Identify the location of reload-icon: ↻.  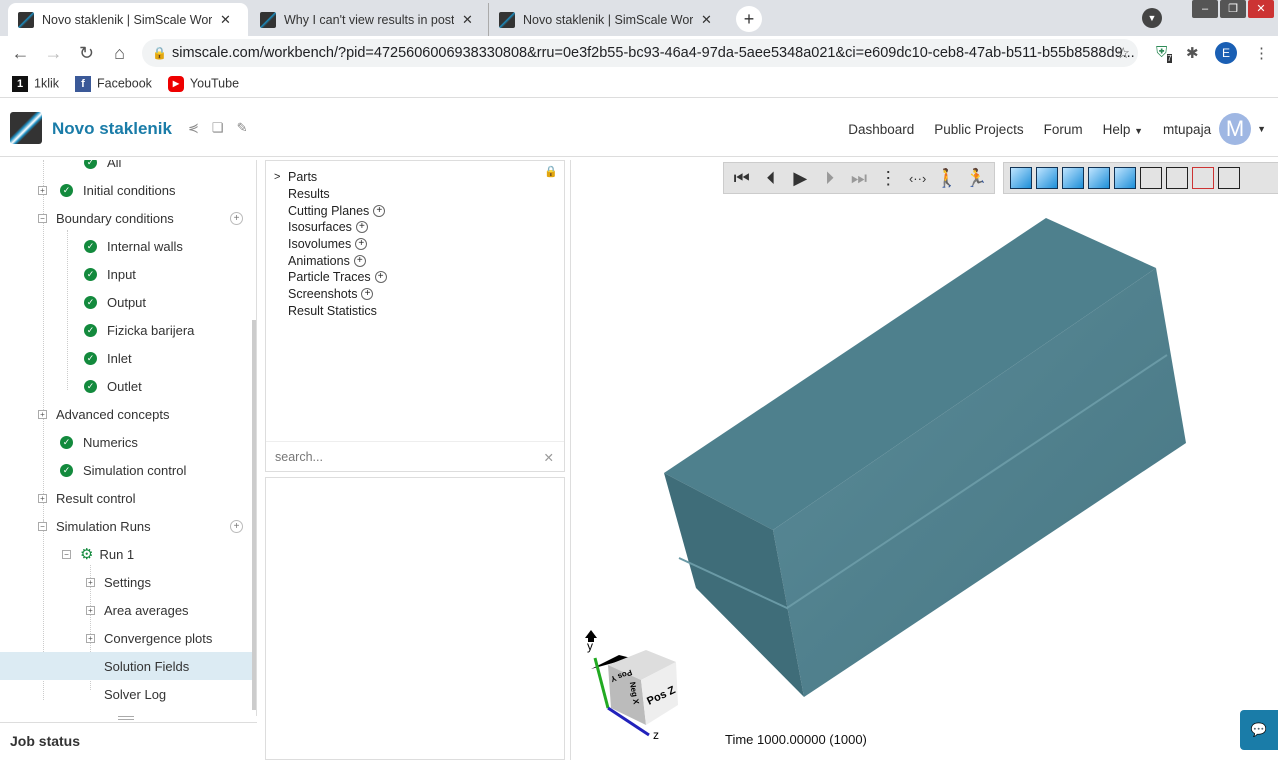
(86, 53).